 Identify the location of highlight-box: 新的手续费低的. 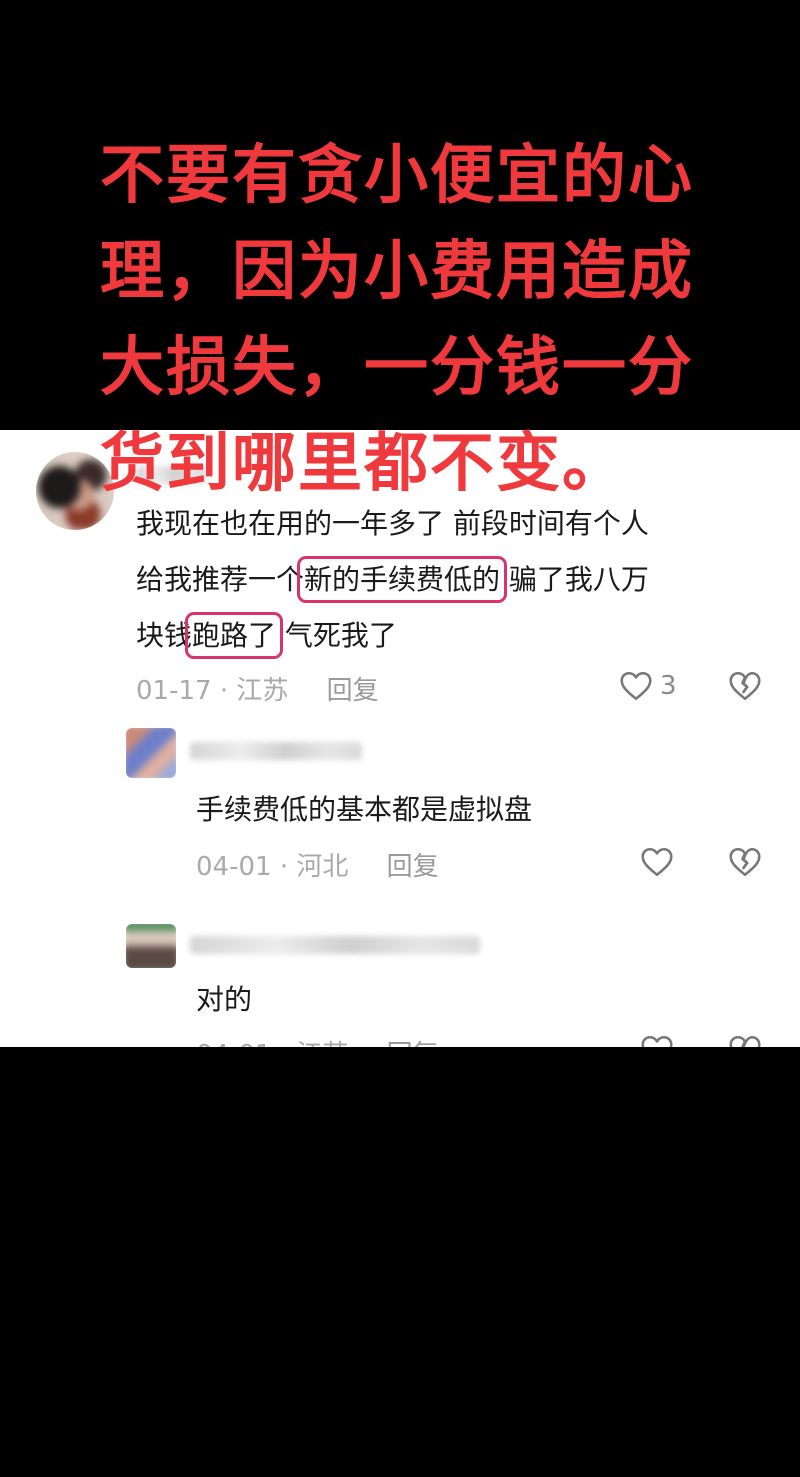
(402, 579).